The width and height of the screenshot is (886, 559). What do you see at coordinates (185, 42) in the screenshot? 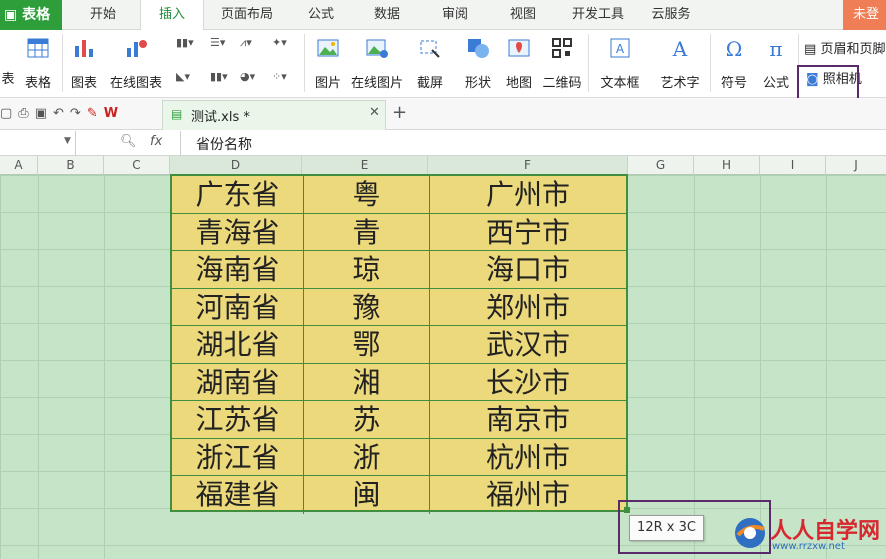
I see `column-chart-icon: ▮▮▾` at bounding box center [185, 42].